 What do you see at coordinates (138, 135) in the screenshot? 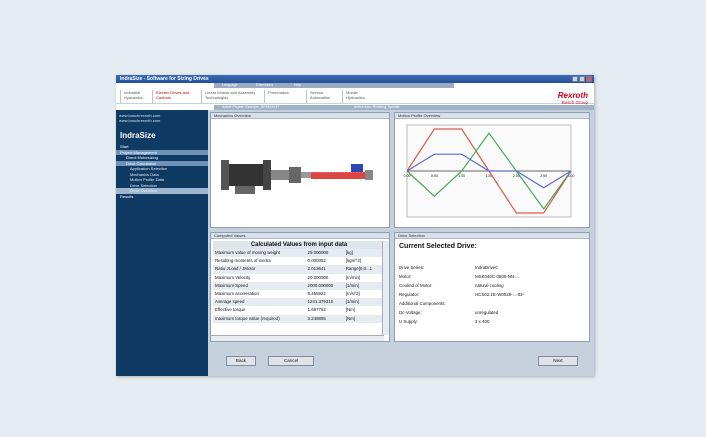
I see `app-name: IndraSize` at bounding box center [138, 135].